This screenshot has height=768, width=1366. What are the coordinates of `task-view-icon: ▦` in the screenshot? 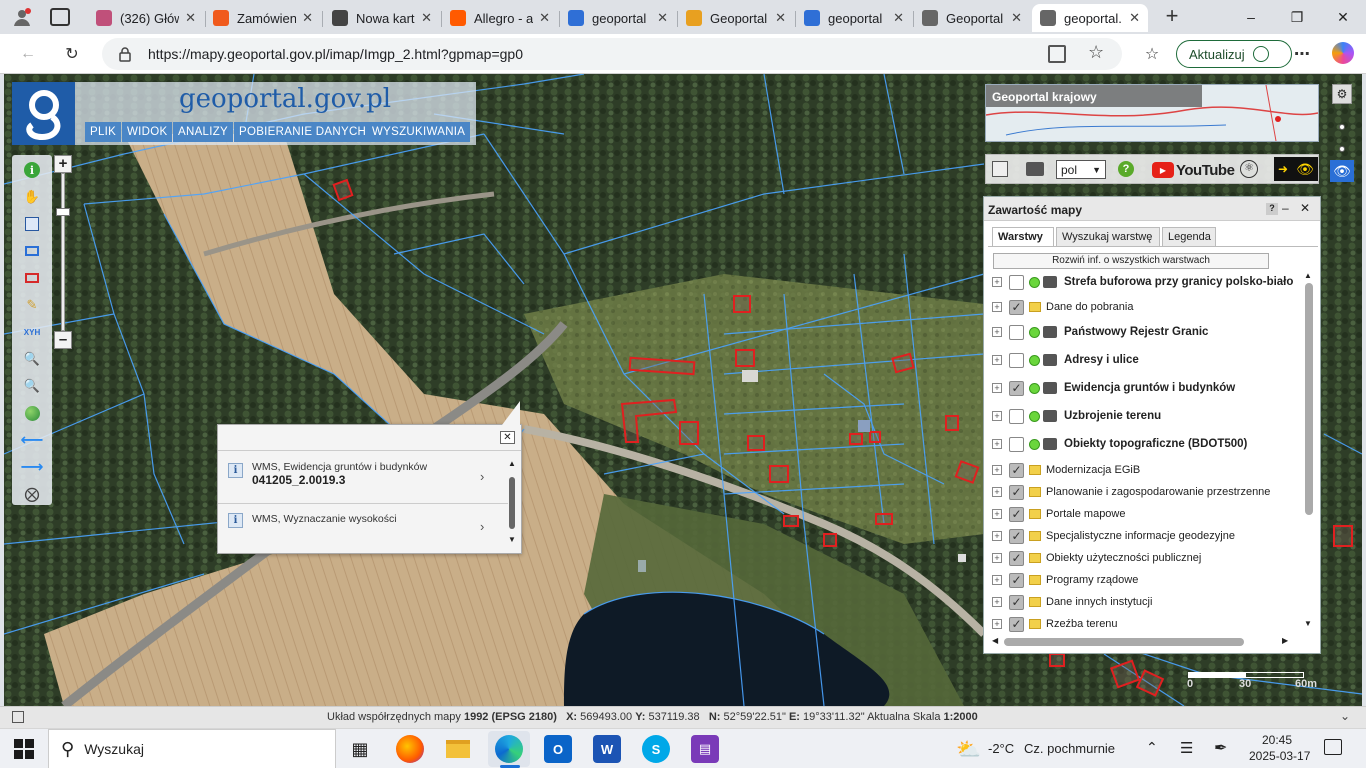 It's located at (360, 749).